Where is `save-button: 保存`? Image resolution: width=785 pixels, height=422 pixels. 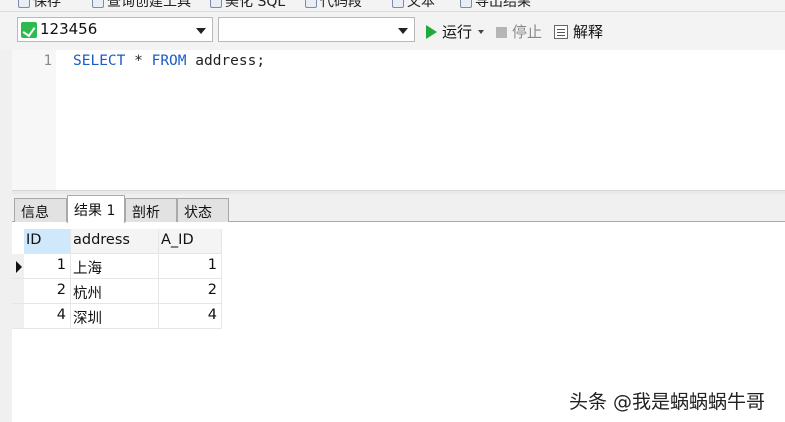
save-button: 保存 is located at coordinates (39, 5).